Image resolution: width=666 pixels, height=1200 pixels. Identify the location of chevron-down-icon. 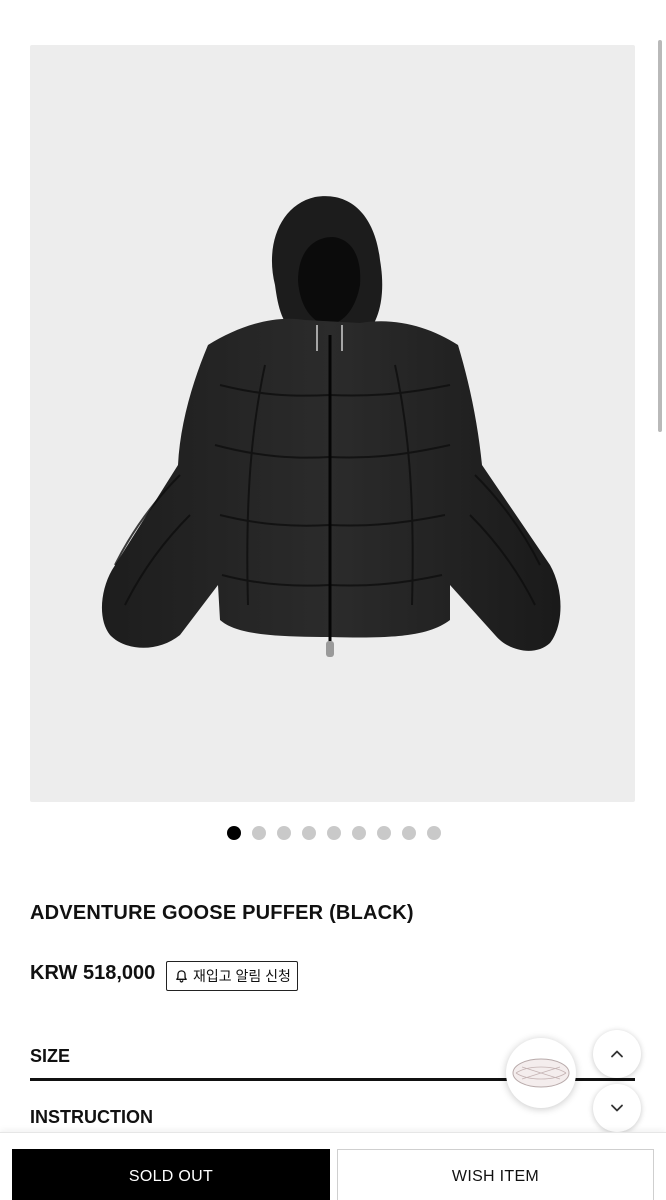
(617, 1108).